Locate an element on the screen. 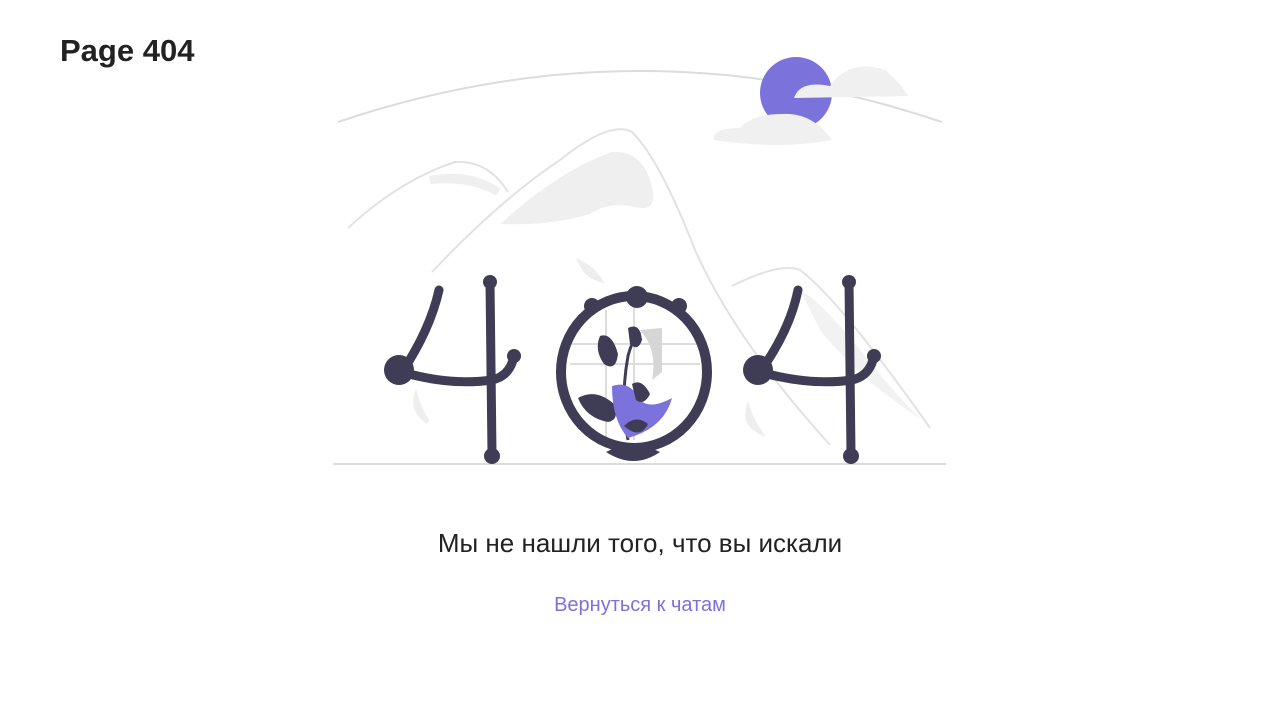  mountain is located at coordinates (428, 194).